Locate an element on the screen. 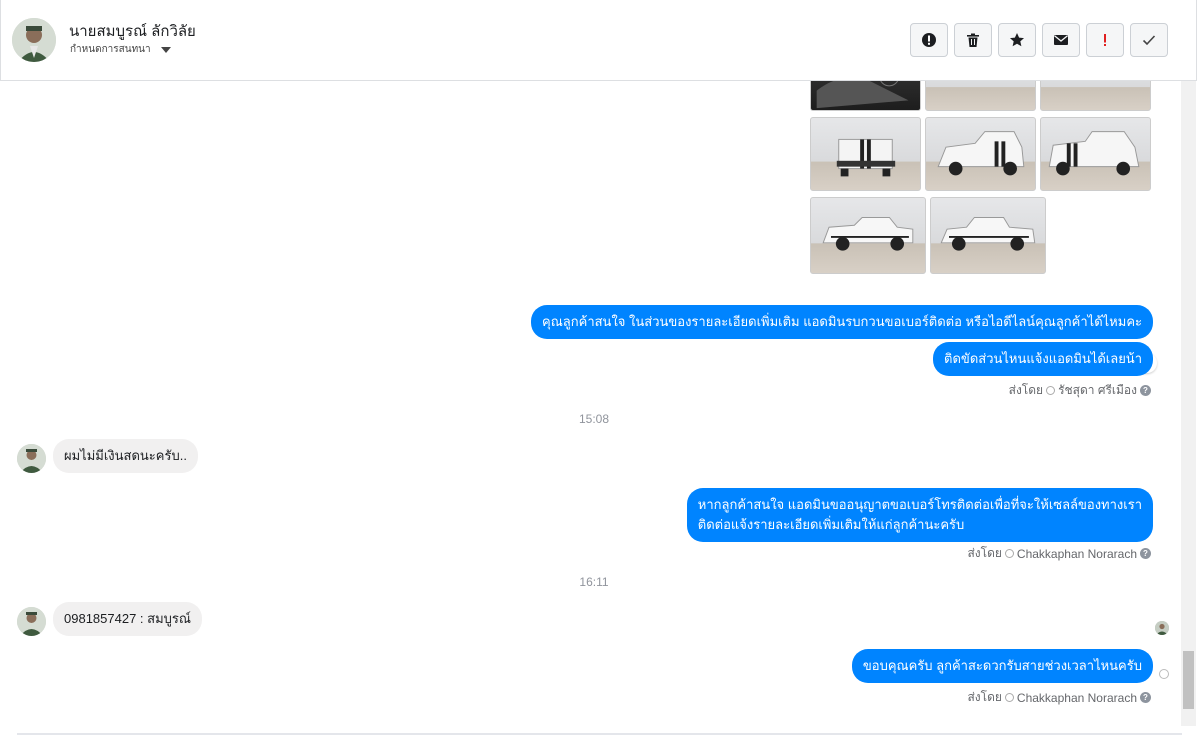 The height and width of the screenshot is (737, 1197). seen-avatar is located at coordinates (1162, 628).